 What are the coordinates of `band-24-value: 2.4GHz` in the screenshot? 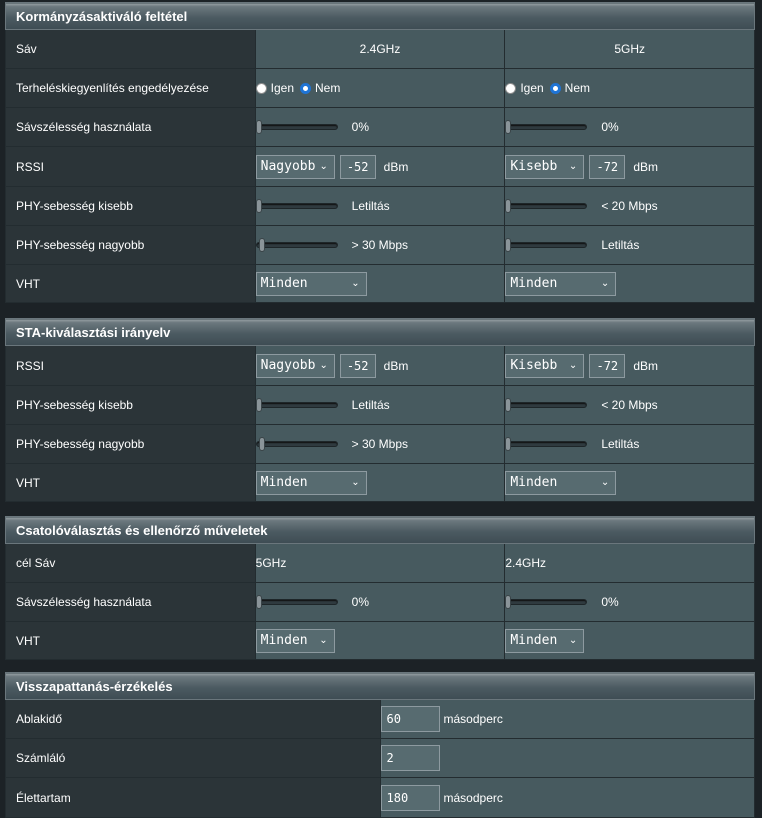 It's located at (380, 49).